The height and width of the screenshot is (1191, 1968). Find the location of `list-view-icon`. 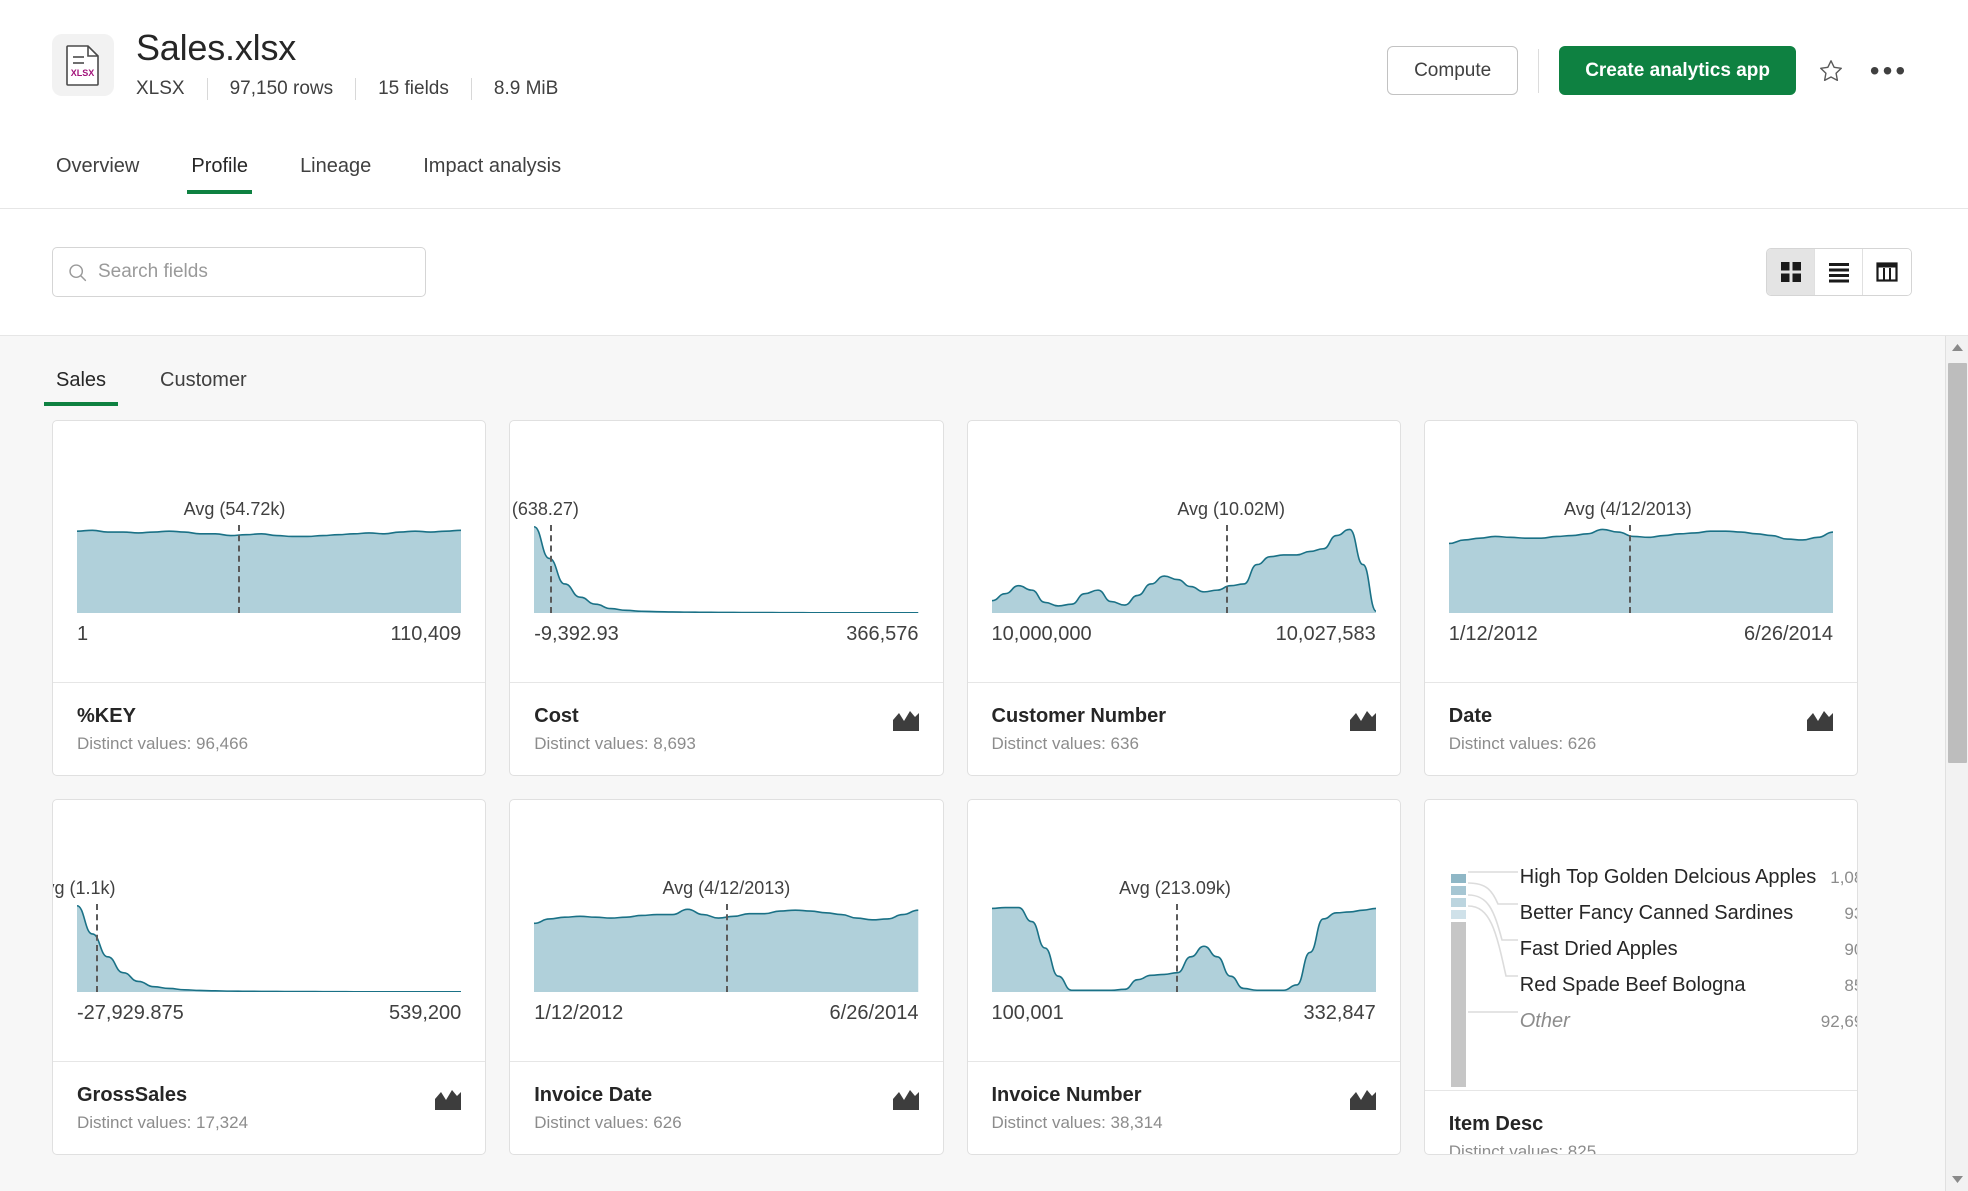

list-view-icon is located at coordinates (1838, 273).